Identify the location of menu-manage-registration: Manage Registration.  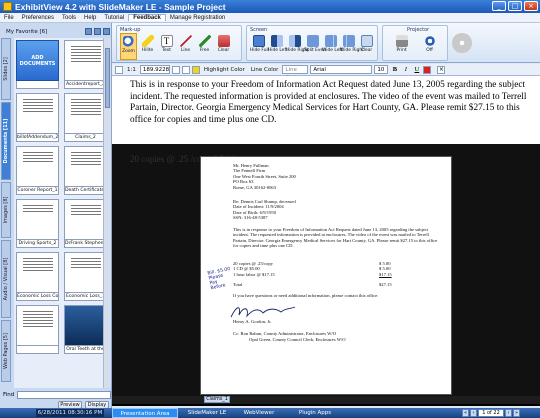
(197, 18).